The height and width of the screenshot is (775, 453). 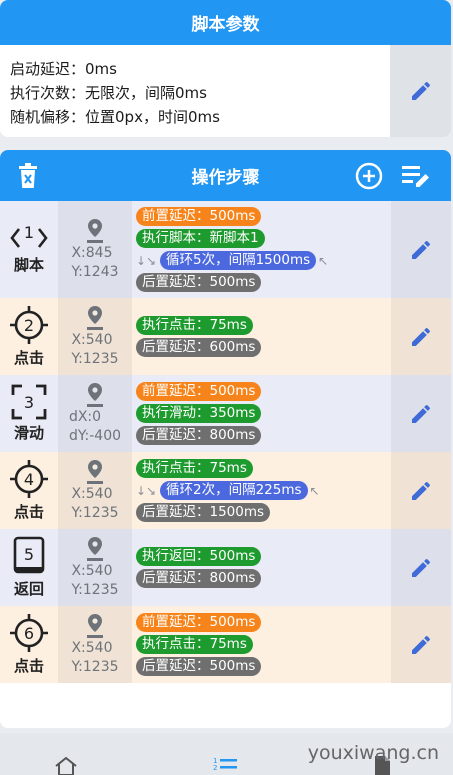 I want to click on tap-target-icon: 6, so click(x=29, y=633).